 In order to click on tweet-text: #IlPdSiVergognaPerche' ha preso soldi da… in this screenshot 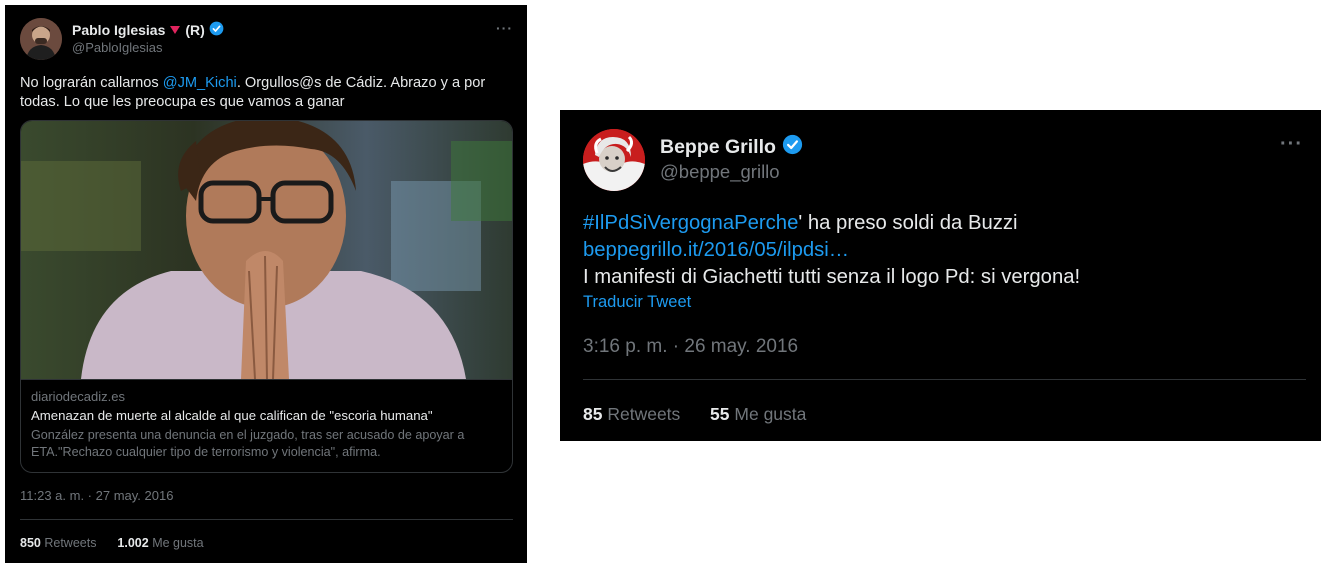, I will do `click(943, 250)`.